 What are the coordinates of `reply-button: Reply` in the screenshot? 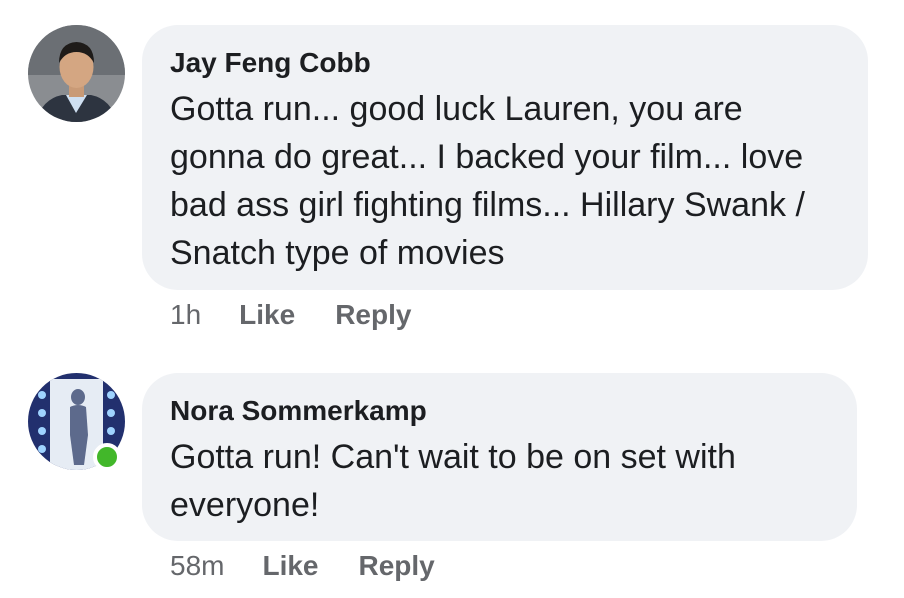 It's located at (397, 566).